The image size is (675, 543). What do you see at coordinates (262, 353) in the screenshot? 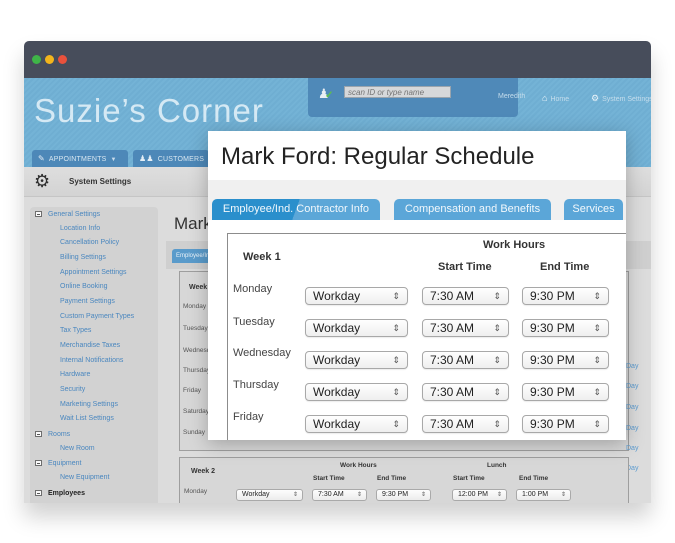
I see `day-label: Wednesday` at bounding box center [262, 353].